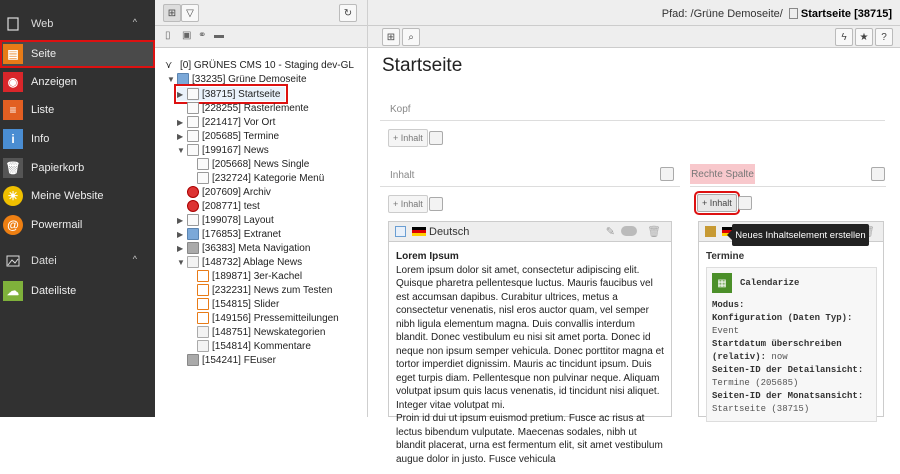 The width and height of the screenshot is (900, 474). I want to click on tree-node: ▼ [199167] News, so click(223, 150).